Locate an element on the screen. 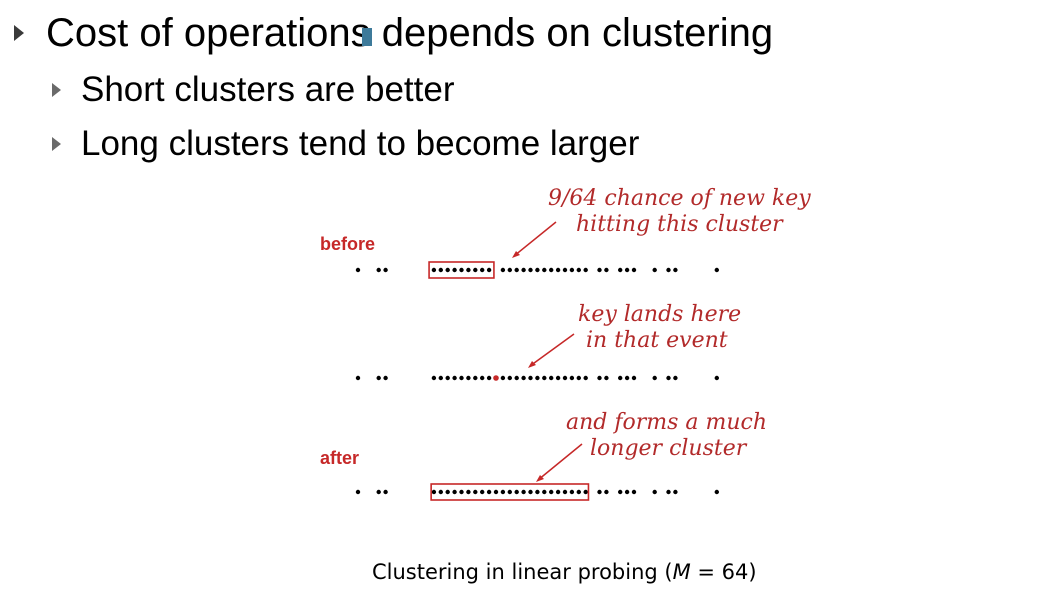 This screenshot has height=605, width=1064. annotation-1-arrow is located at coordinates (535, 239).